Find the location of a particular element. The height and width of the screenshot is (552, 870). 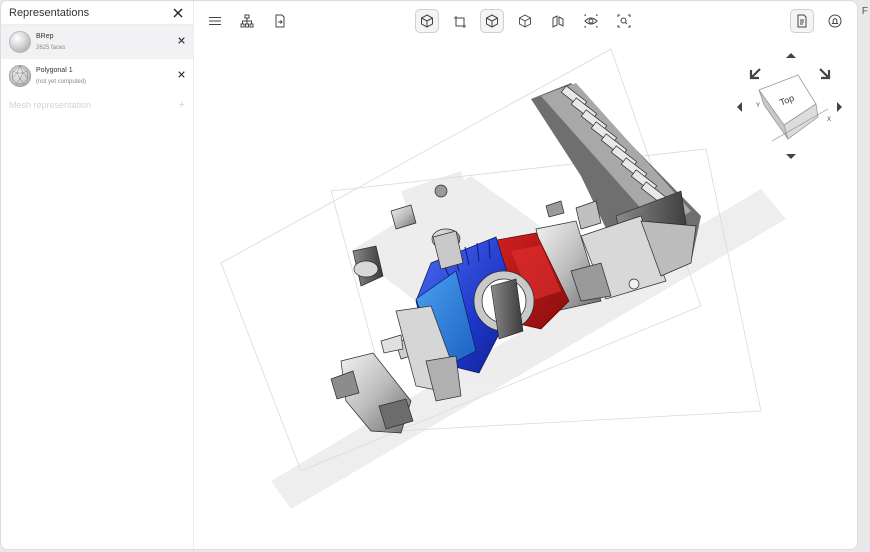

sphere-thumbnail-icon is located at coordinates (20, 42).